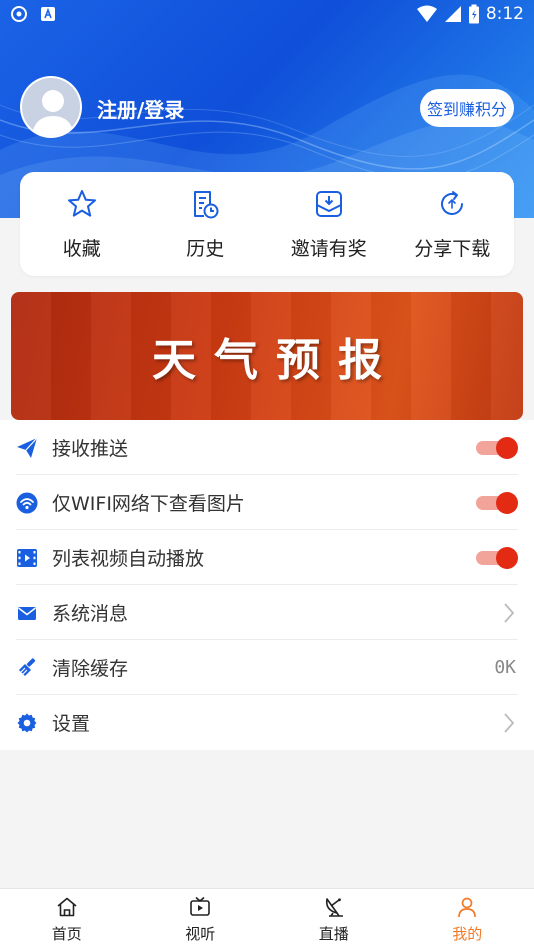  I want to click on autoplay-toggle, so click(497, 557).